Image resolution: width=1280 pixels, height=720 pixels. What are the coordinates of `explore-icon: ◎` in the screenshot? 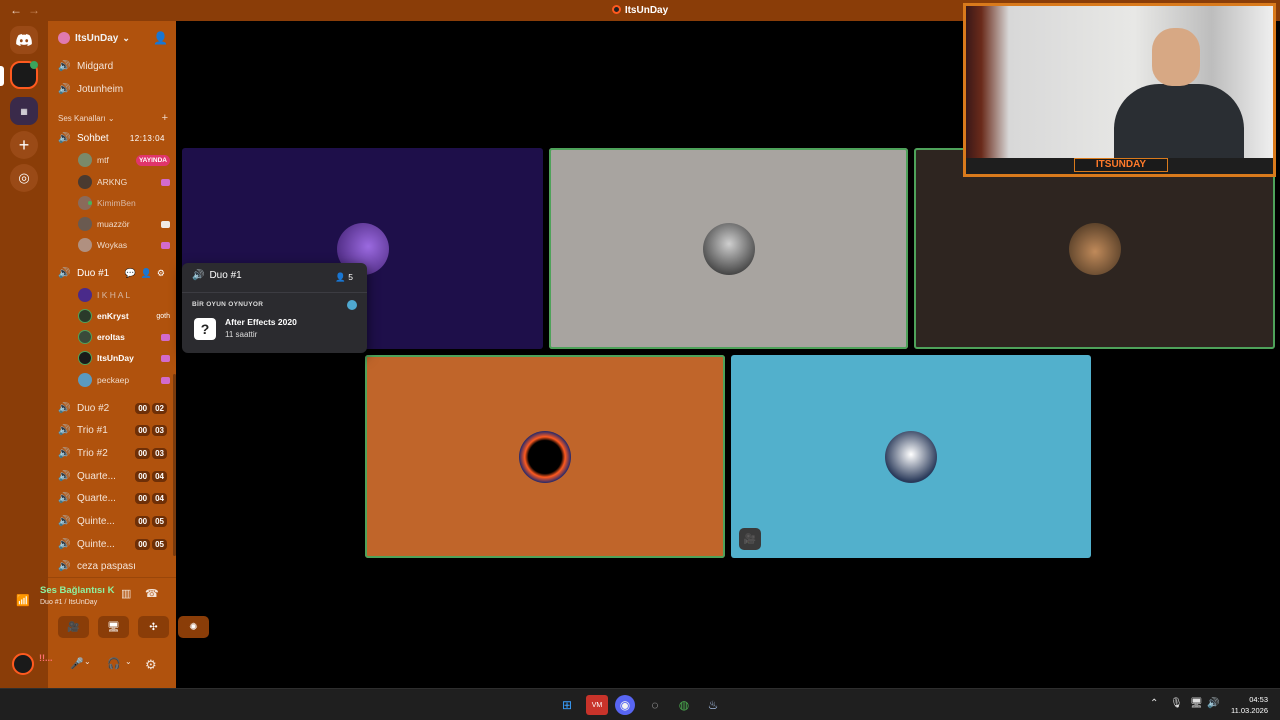 It's located at (24, 178).